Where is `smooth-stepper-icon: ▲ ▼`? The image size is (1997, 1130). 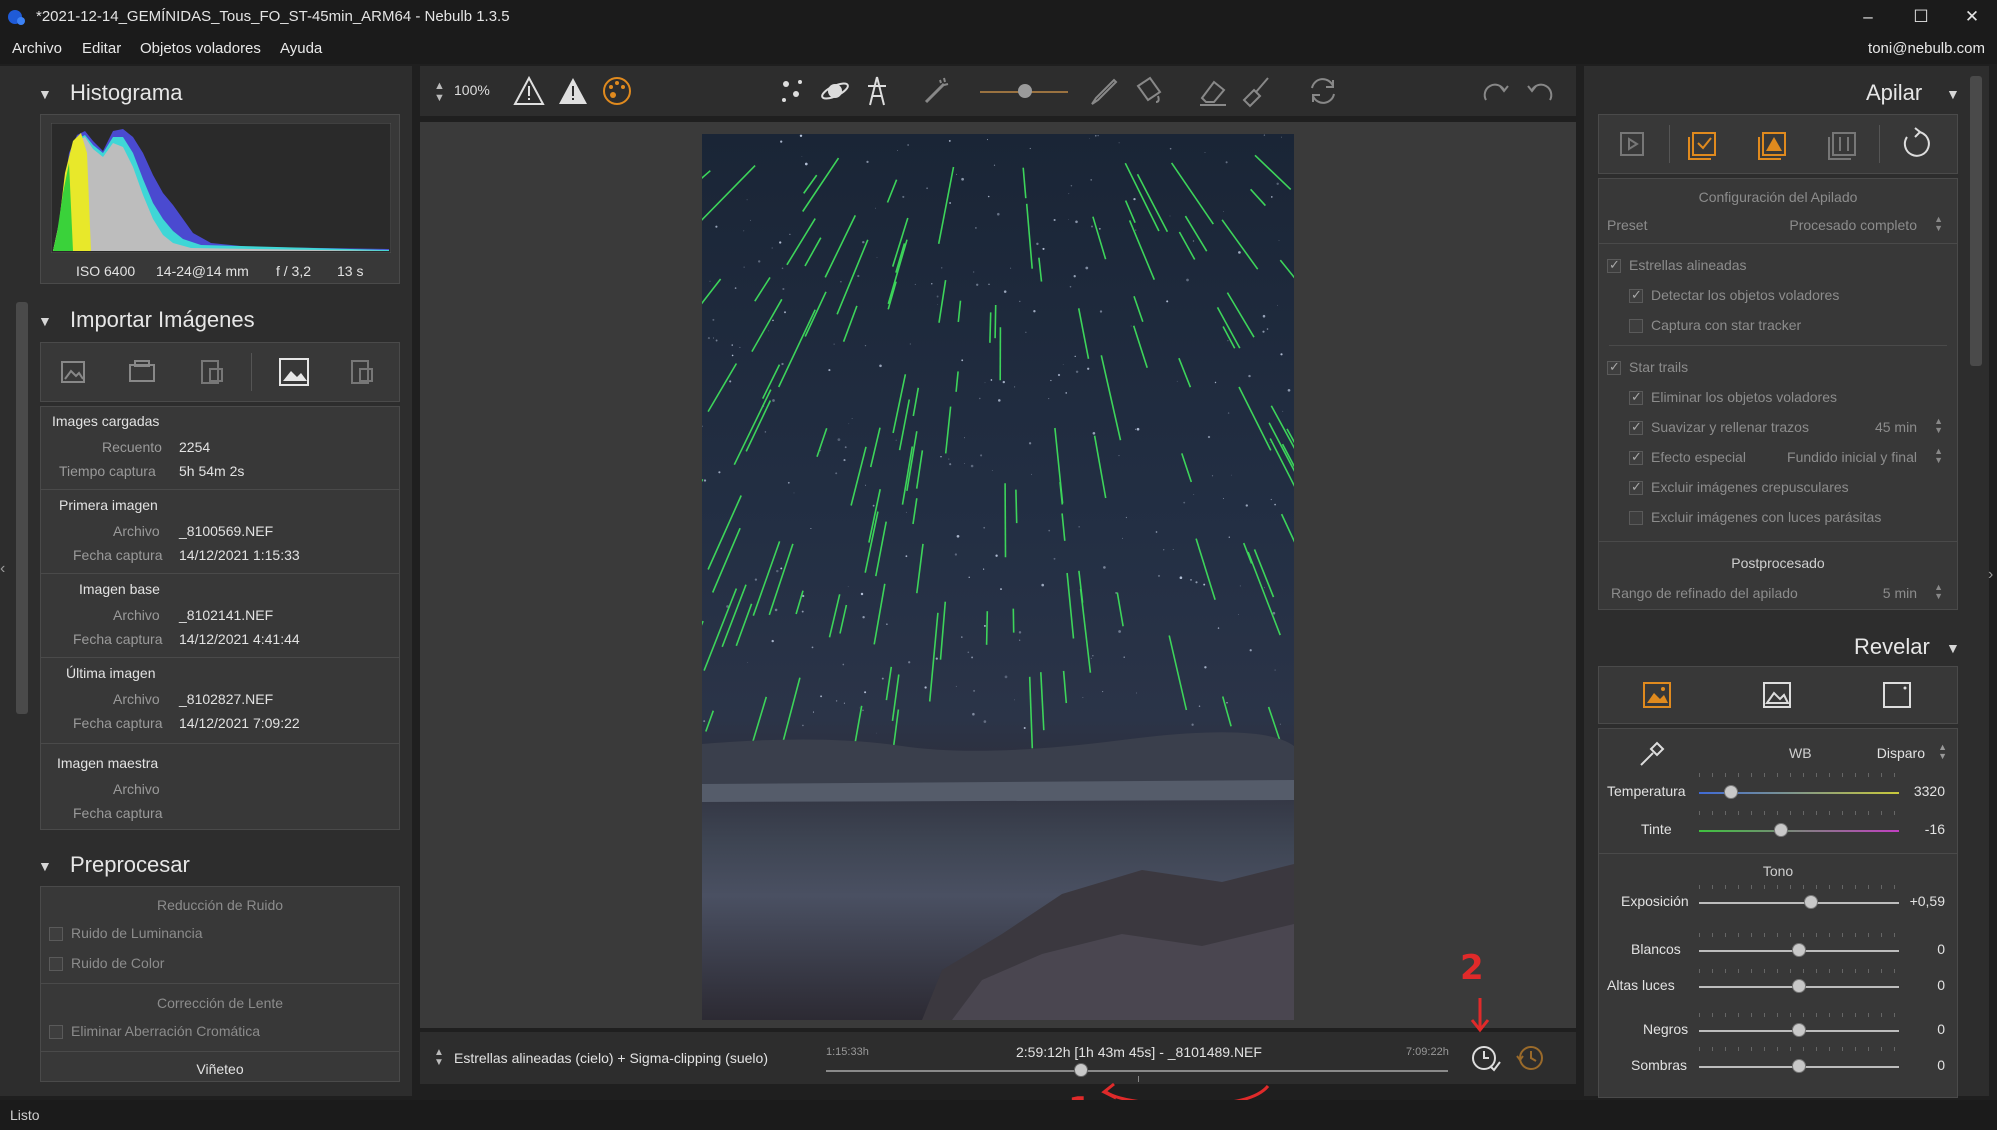
smooth-stepper-icon: ▲ ▼ is located at coordinates (1938, 426).